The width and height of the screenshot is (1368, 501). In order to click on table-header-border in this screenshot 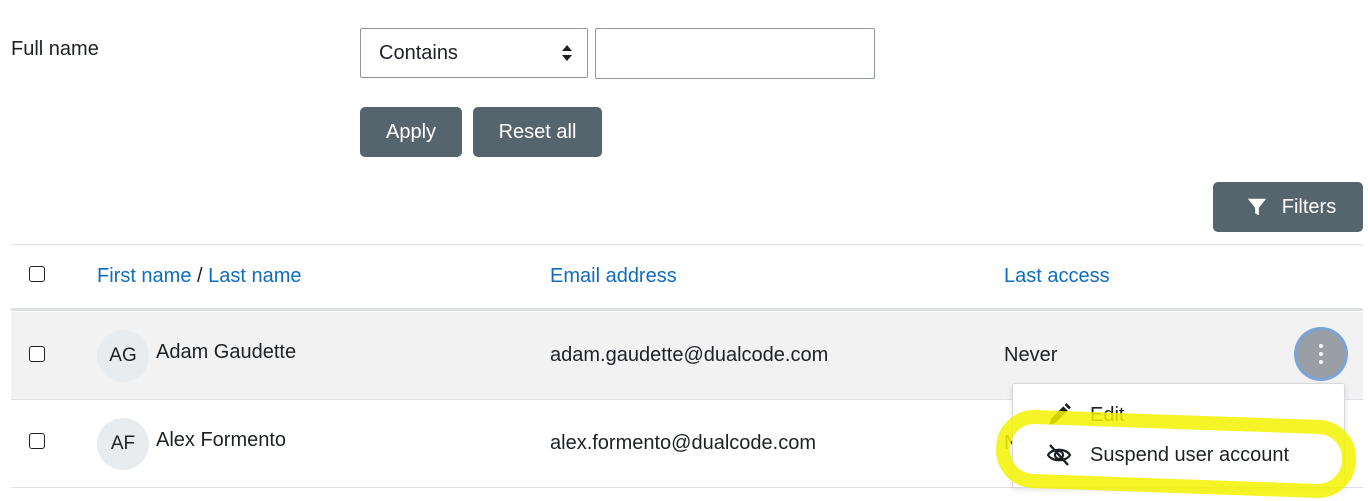, I will do `click(687, 309)`.